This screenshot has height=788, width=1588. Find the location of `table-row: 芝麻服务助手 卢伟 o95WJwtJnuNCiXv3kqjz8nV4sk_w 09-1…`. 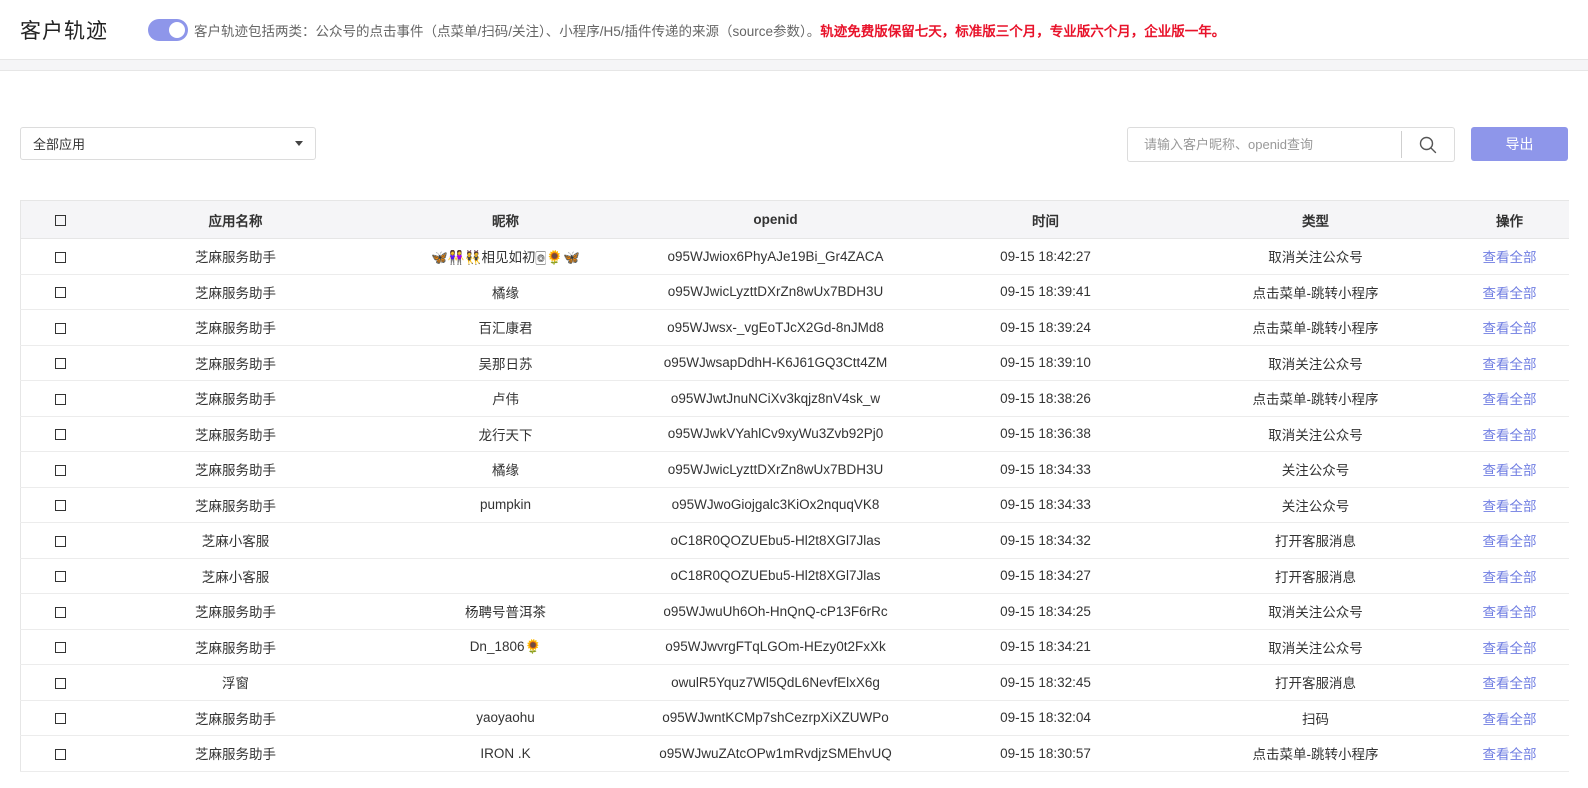

table-row: 芝麻服务助手 卢伟 o95WJwtJnuNCiXv3kqjz8nV4sk_w 09-1… is located at coordinates (794, 398).